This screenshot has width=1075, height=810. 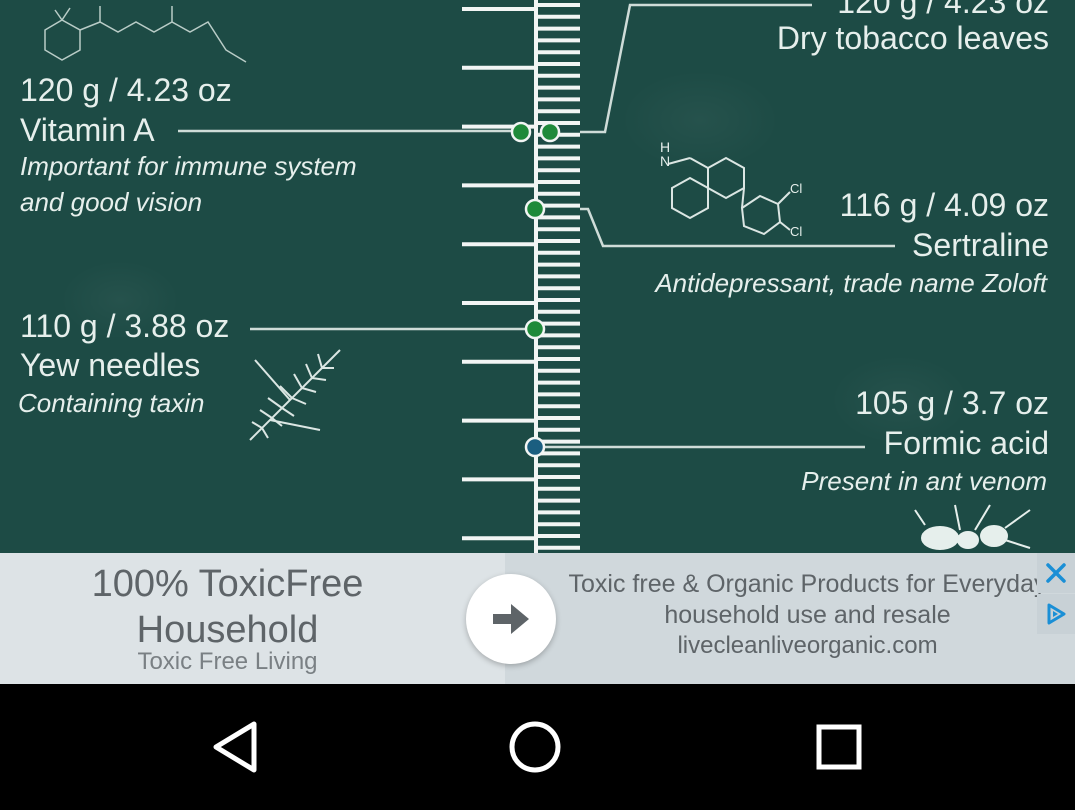 I want to click on yew-needles-desc: Containing taxin, so click(x=111, y=403).